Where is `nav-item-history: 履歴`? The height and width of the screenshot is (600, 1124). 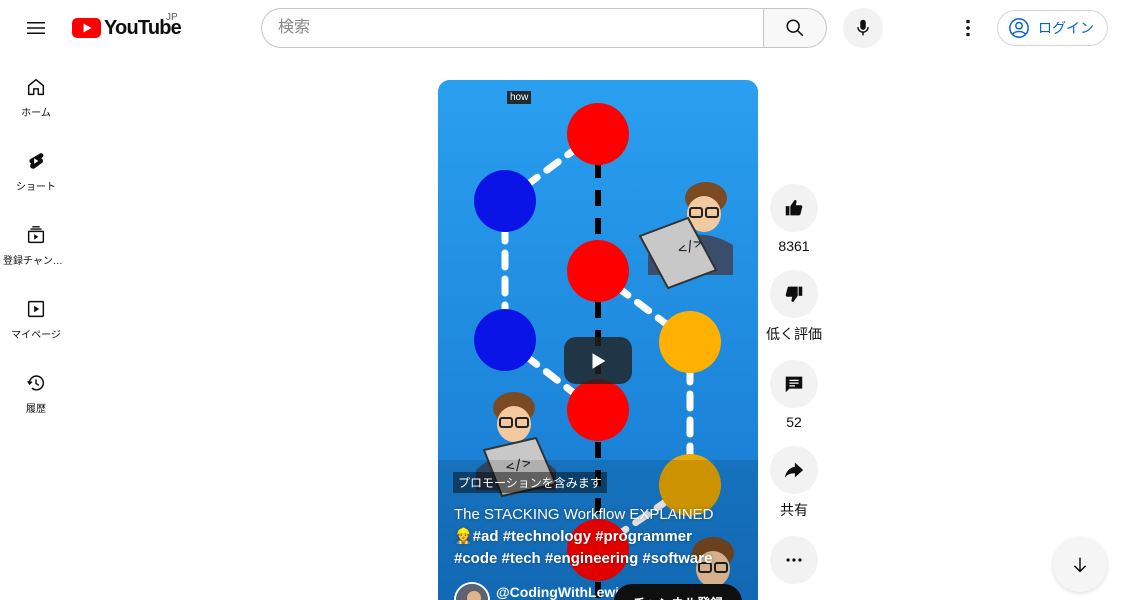
nav-item-history: 履歴 is located at coordinates (36, 389).